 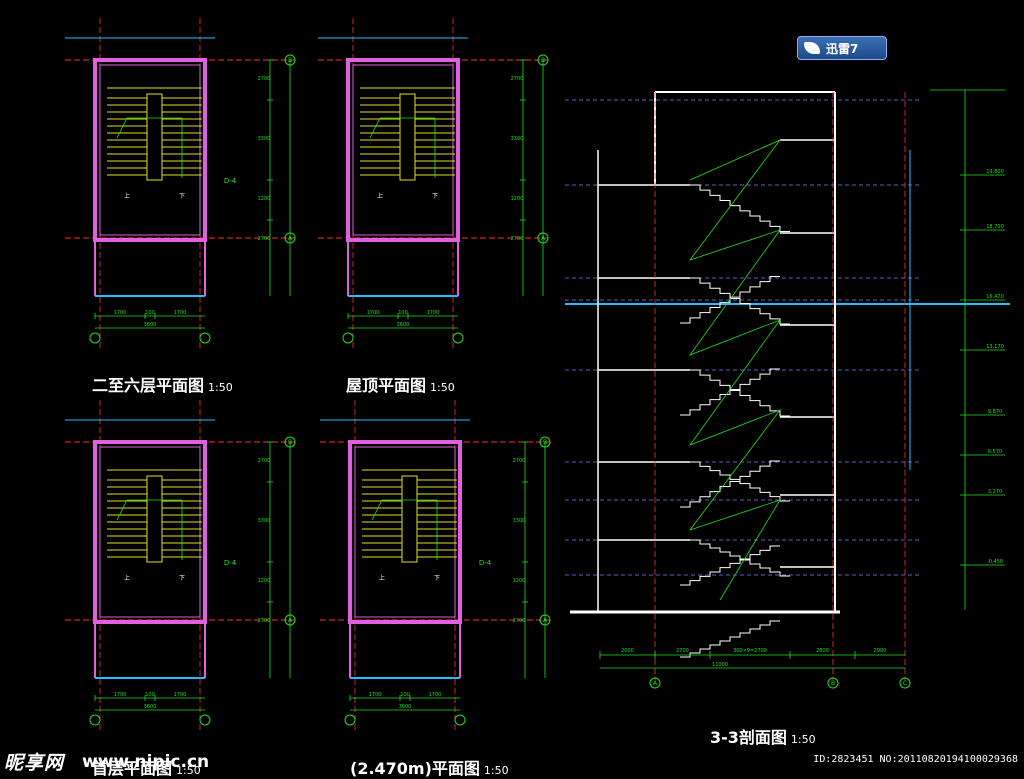 I want to click on section-dim-text: 2800, so click(x=822, y=651).